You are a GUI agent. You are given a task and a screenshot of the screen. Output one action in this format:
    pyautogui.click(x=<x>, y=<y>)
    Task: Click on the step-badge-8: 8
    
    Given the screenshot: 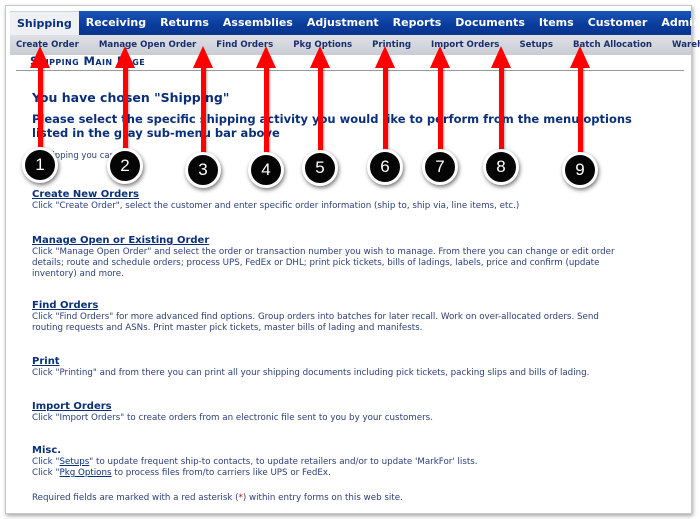 What is the action you would take?
    pyautogui.click(x=501, y=167)
    